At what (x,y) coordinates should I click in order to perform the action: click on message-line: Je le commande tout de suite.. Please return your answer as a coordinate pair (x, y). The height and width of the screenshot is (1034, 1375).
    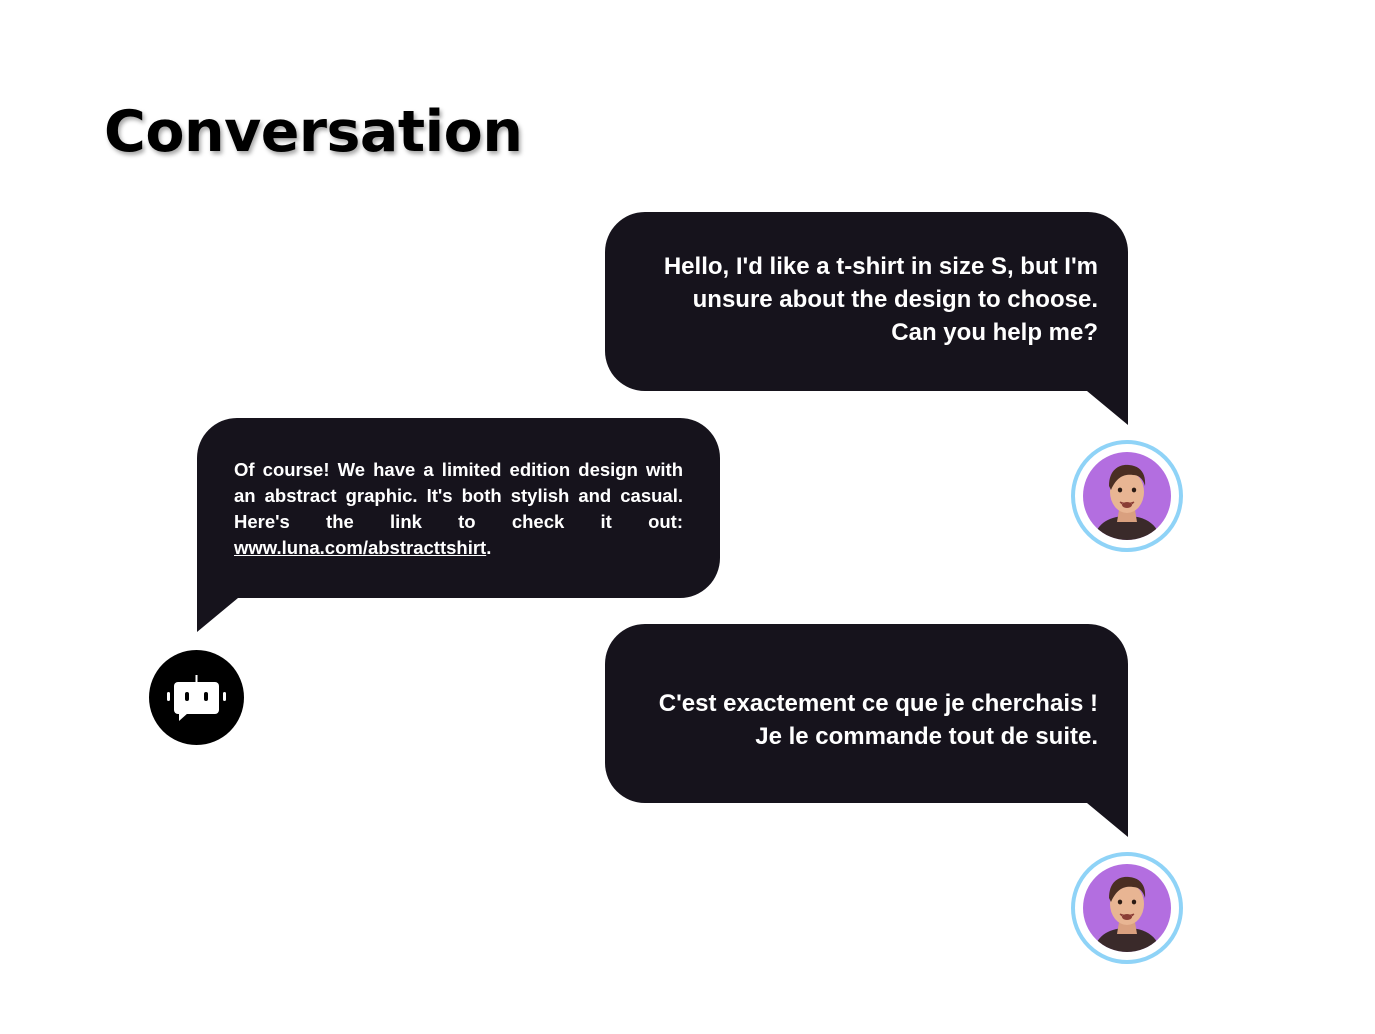
    Looking at the image, I should click on (926, 736).